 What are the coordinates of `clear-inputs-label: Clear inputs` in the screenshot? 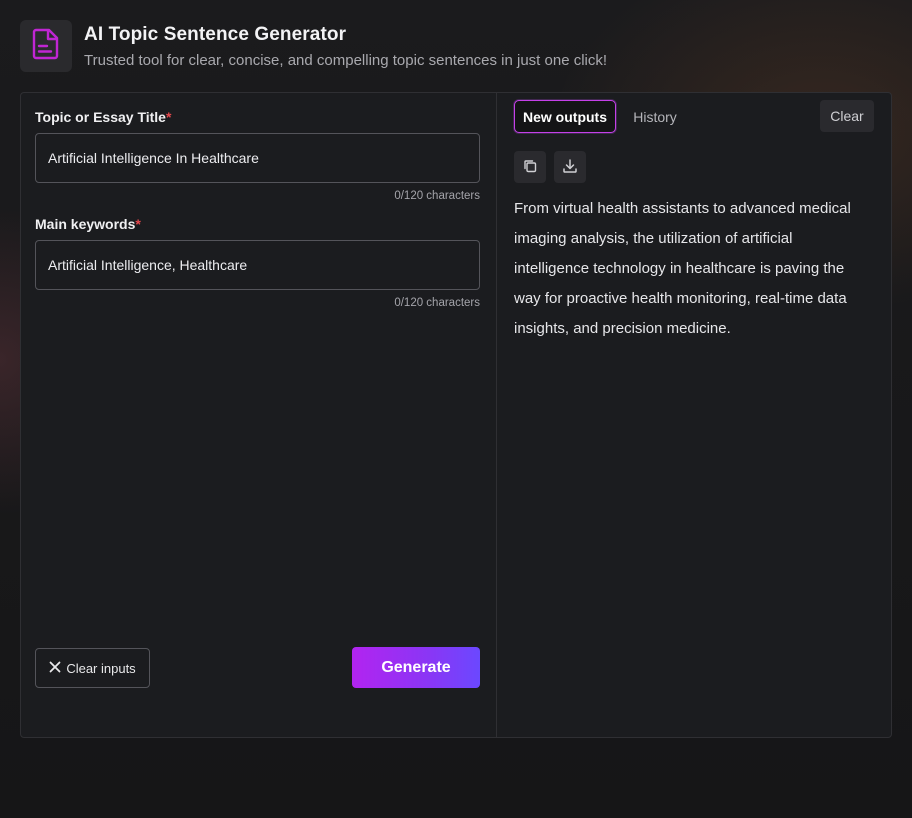 It's located at (101, 668).